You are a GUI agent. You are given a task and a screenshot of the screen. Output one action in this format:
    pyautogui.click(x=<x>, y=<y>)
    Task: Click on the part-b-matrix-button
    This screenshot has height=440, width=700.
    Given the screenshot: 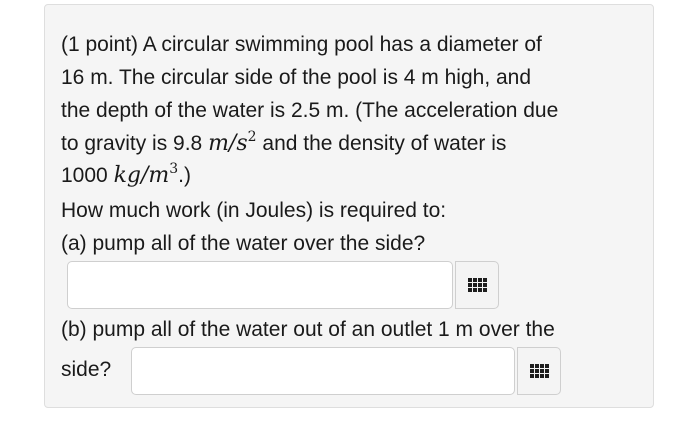 What is the action you would take?
    pyautogui.click(x=539, y=371)
    